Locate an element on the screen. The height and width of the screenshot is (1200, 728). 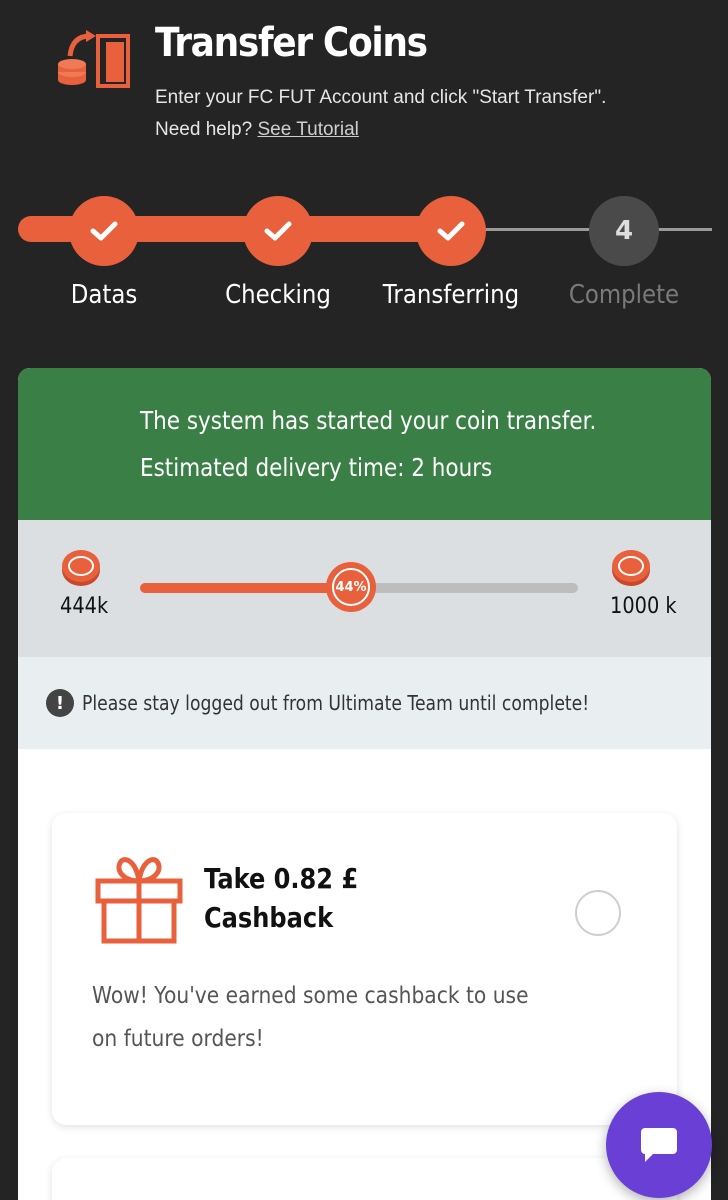
gift-icon is located at coordinates (139, 900).